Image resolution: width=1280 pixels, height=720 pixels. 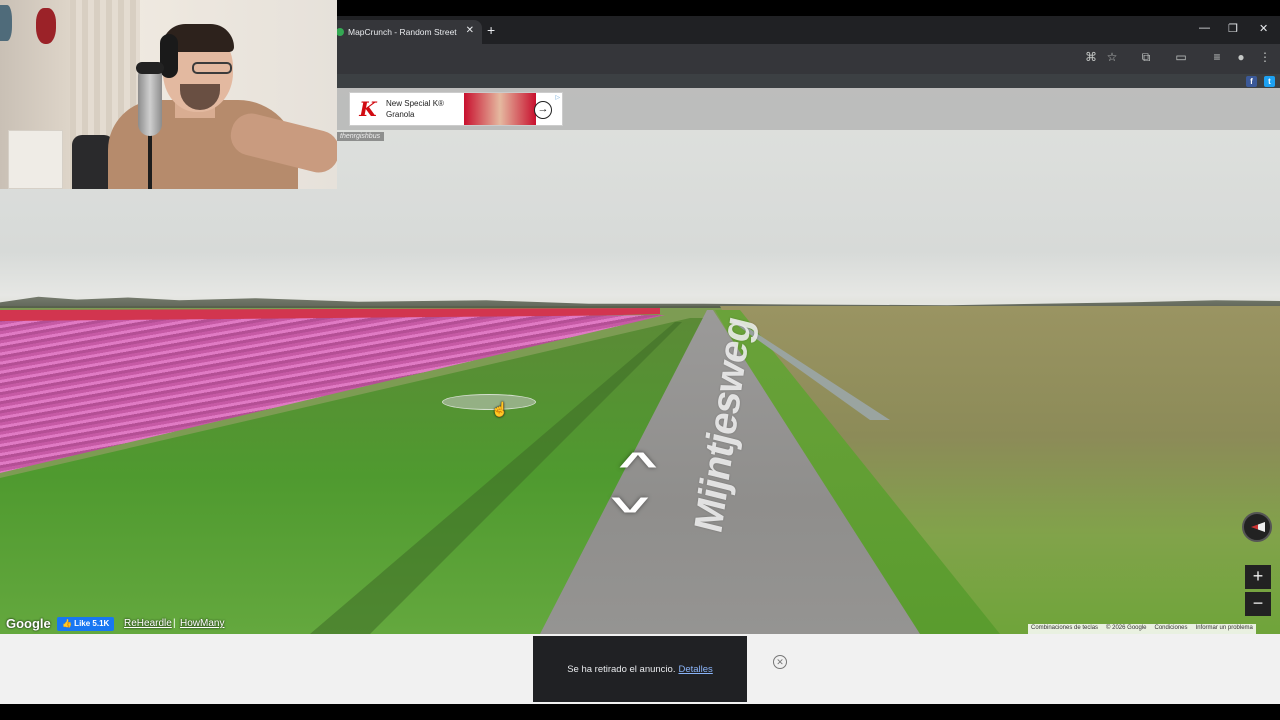 I want to click on extensions-icon: ⧉, so click(x=1146, y=57).